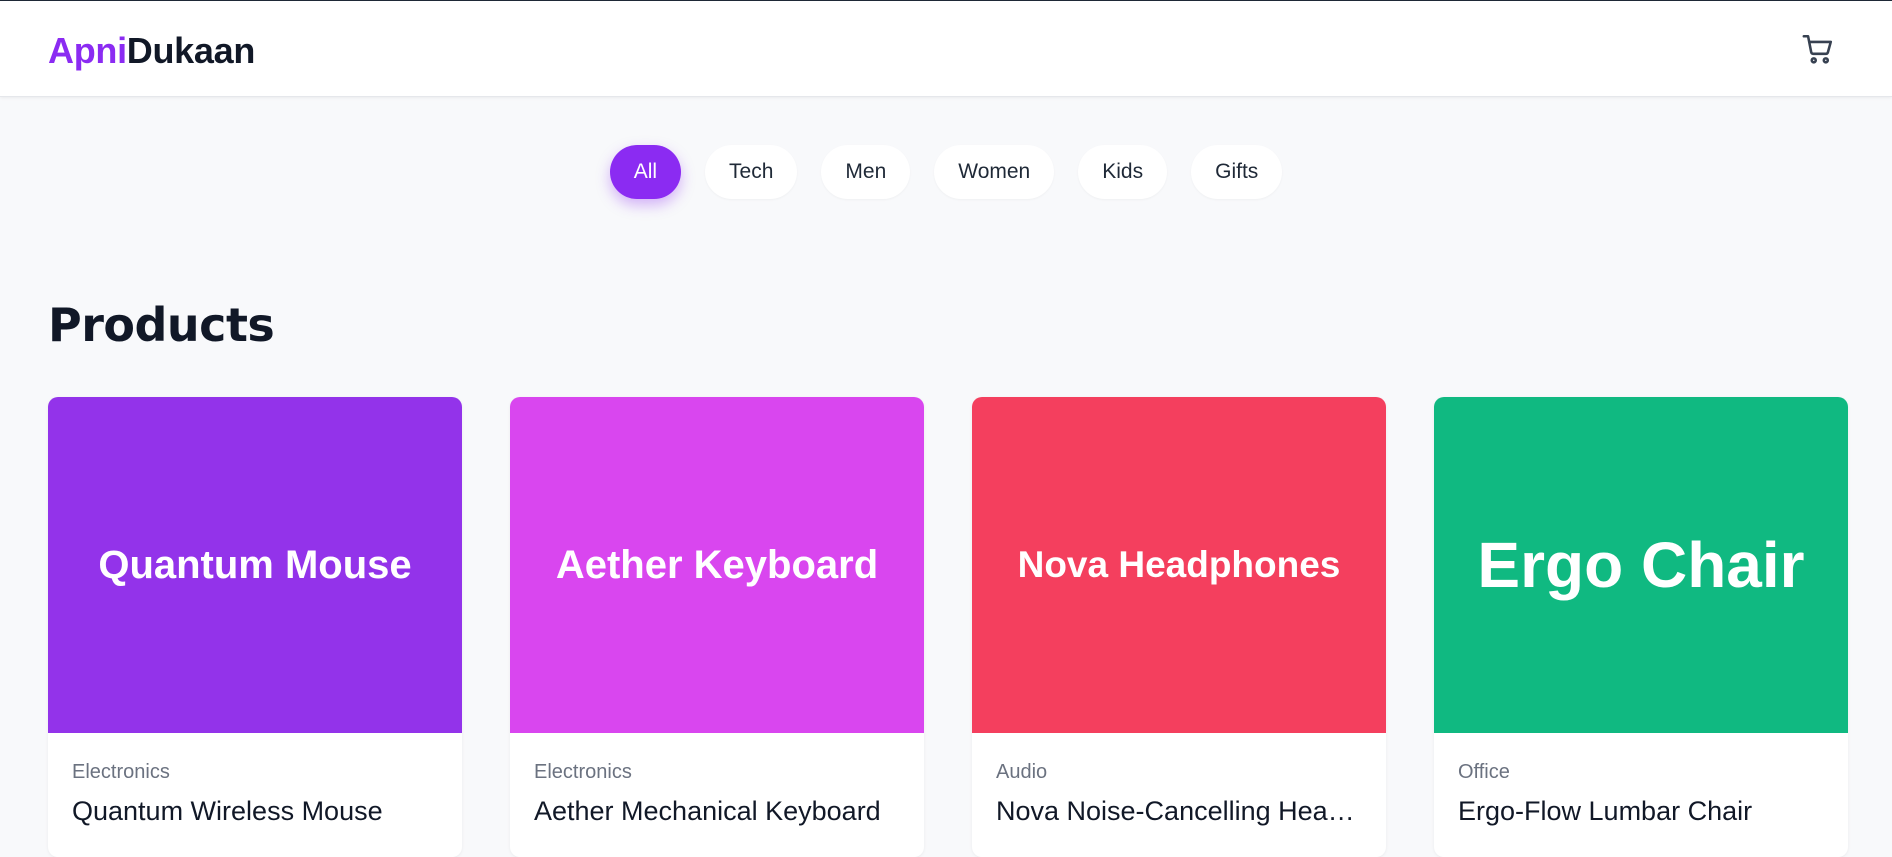 The height and width of the screenshot is (857, 1892). What do you see at coordinates (191, 50) in the screenshot?
I see `brand-logo-part2: Dukaan` at bounding box center [191, 50].